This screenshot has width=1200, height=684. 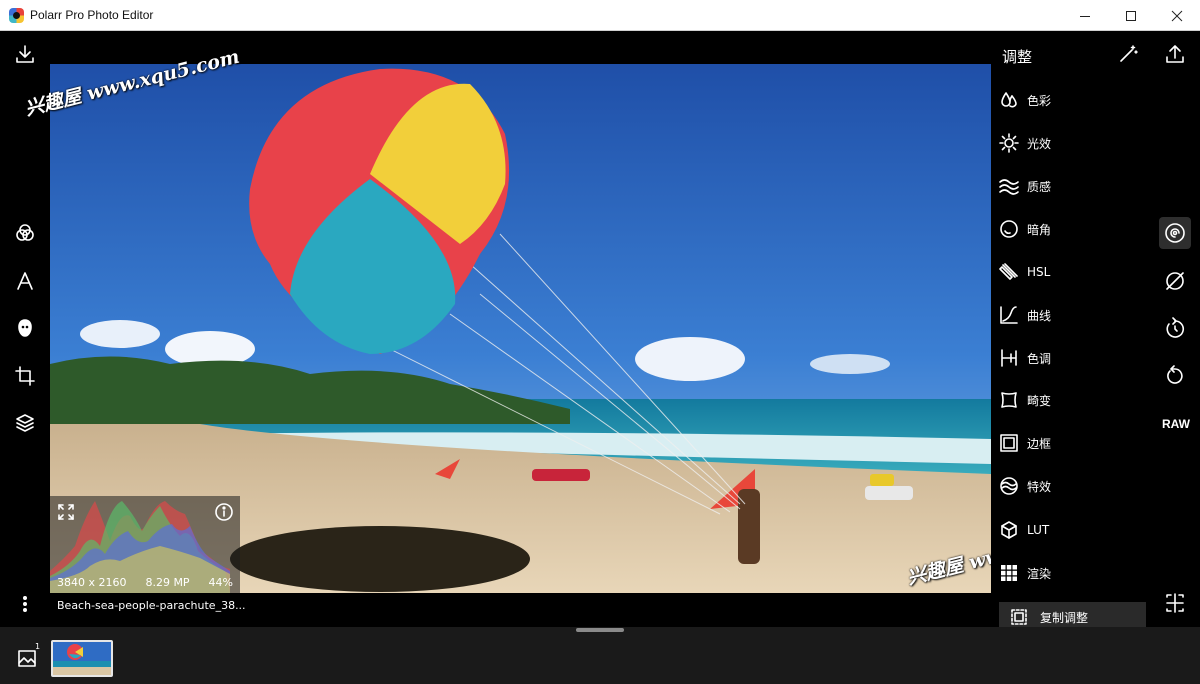 What do you see at coordinates (1009, 530) in the screenshot?
I see `cube-icon` at bounding box center [1009, 530].